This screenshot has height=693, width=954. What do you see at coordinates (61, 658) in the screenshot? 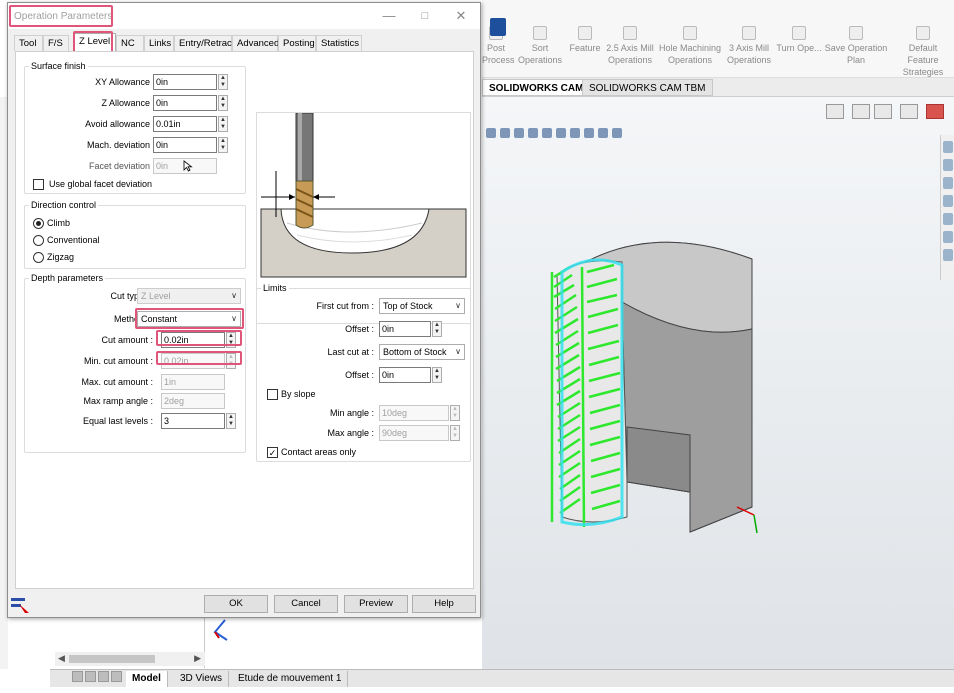
I see `scroll-left-icon: ◀` at bounding box center [61, 658].